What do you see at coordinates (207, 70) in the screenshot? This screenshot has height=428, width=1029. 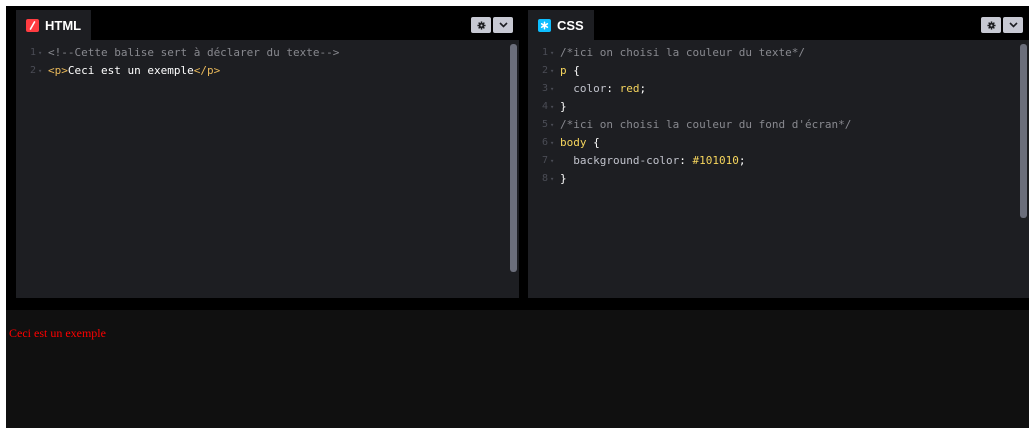 I see `code-token: </p>` at bounding box center [207, 70].